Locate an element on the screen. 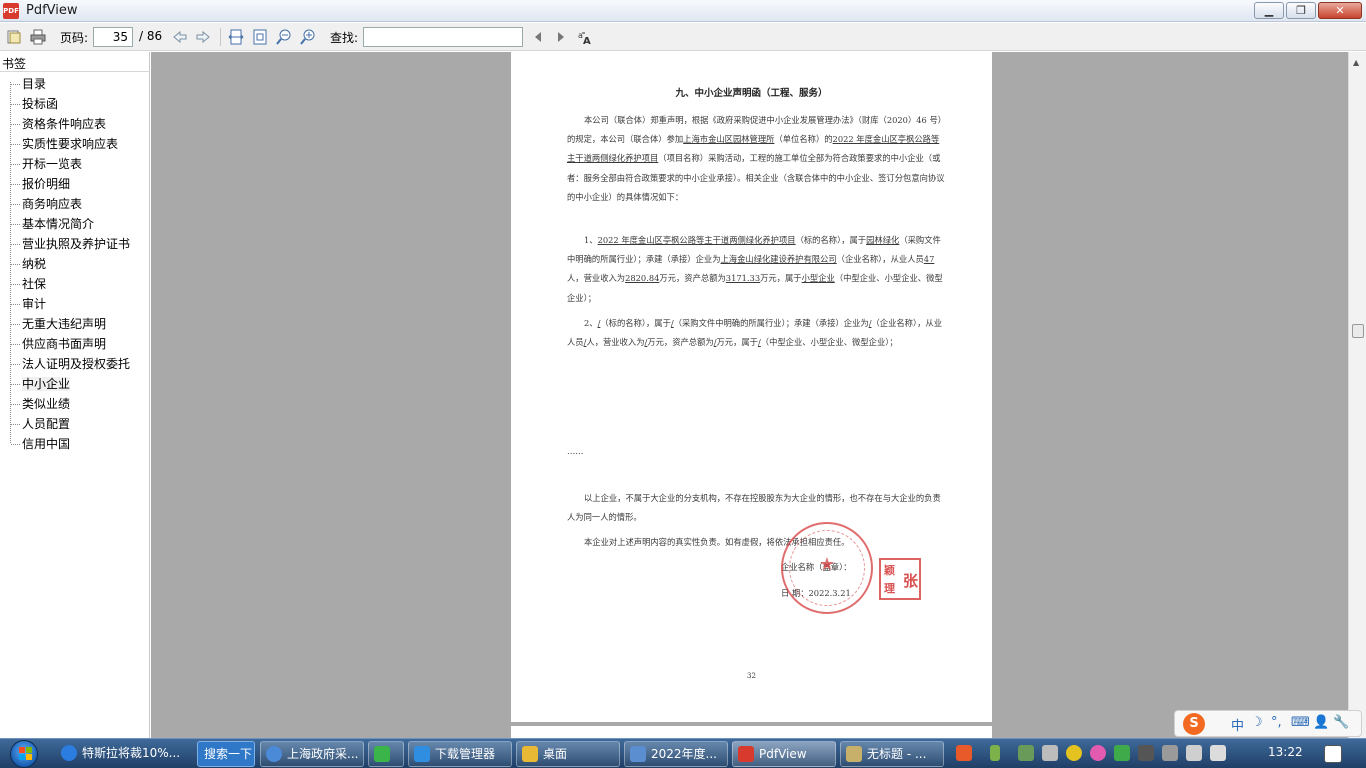 Image resolution: width=1366 pixels, height=768 pixels. punctuation-toggle: °, is located at coordinates (1276, 722).